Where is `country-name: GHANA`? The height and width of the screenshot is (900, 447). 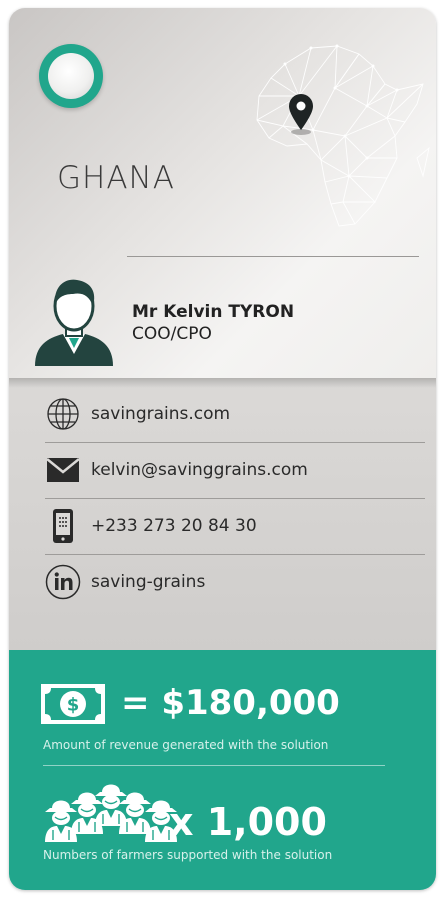
country-name: GHANA is located at coordinates (116, 178).